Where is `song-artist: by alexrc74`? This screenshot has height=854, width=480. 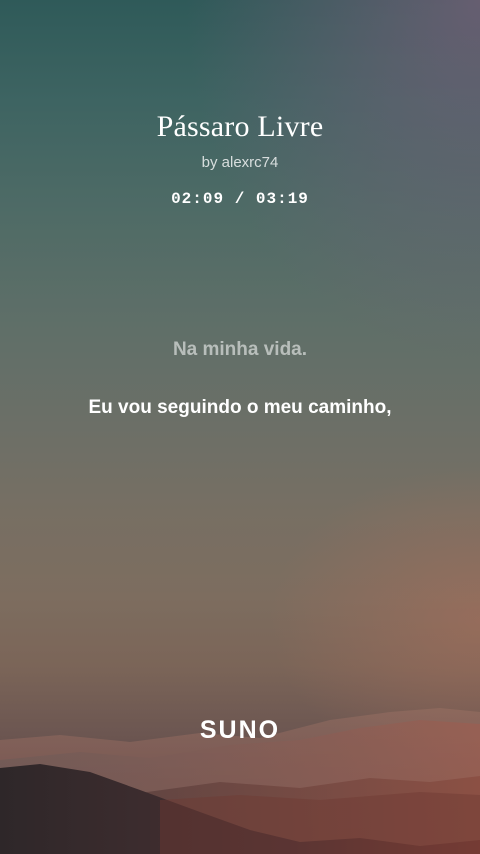 song-artist: by alexrc74 is located at coordinates (240, 162).